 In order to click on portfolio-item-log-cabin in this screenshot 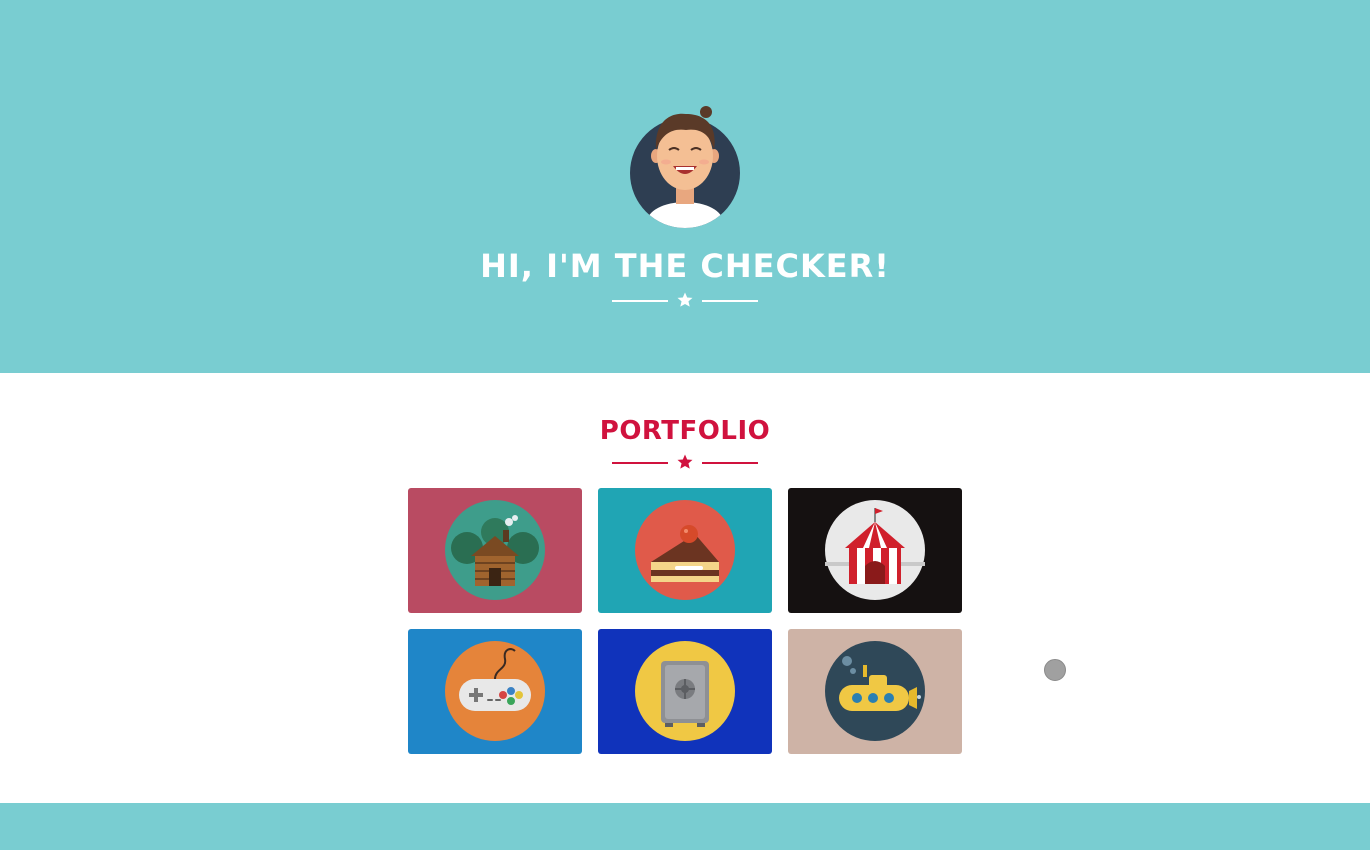, I will do `click(495, 550)`.